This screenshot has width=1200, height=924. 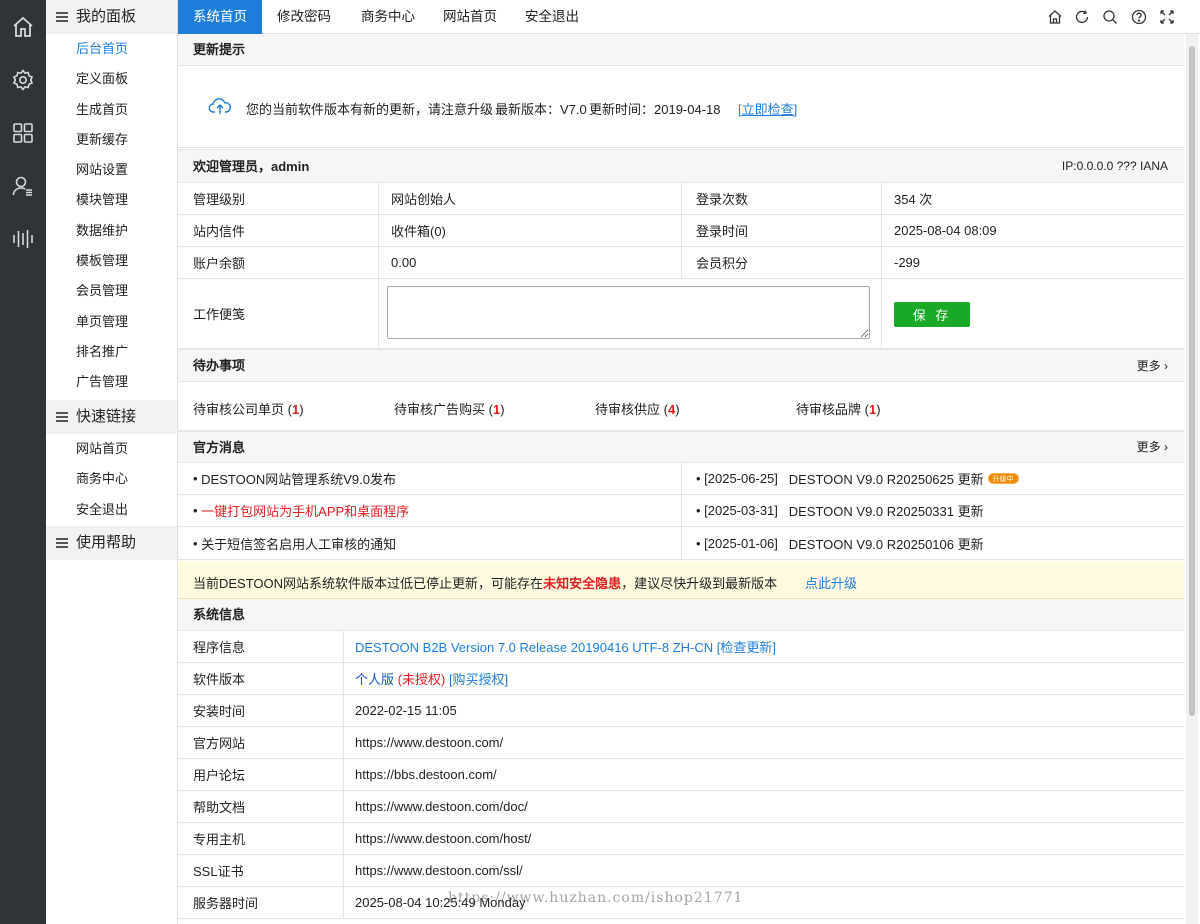 What do you see at coordinates (838, 408) in the screenshot?
I see `todo-item: 待审核品牌 (1)` at bounding box center [838, 408].